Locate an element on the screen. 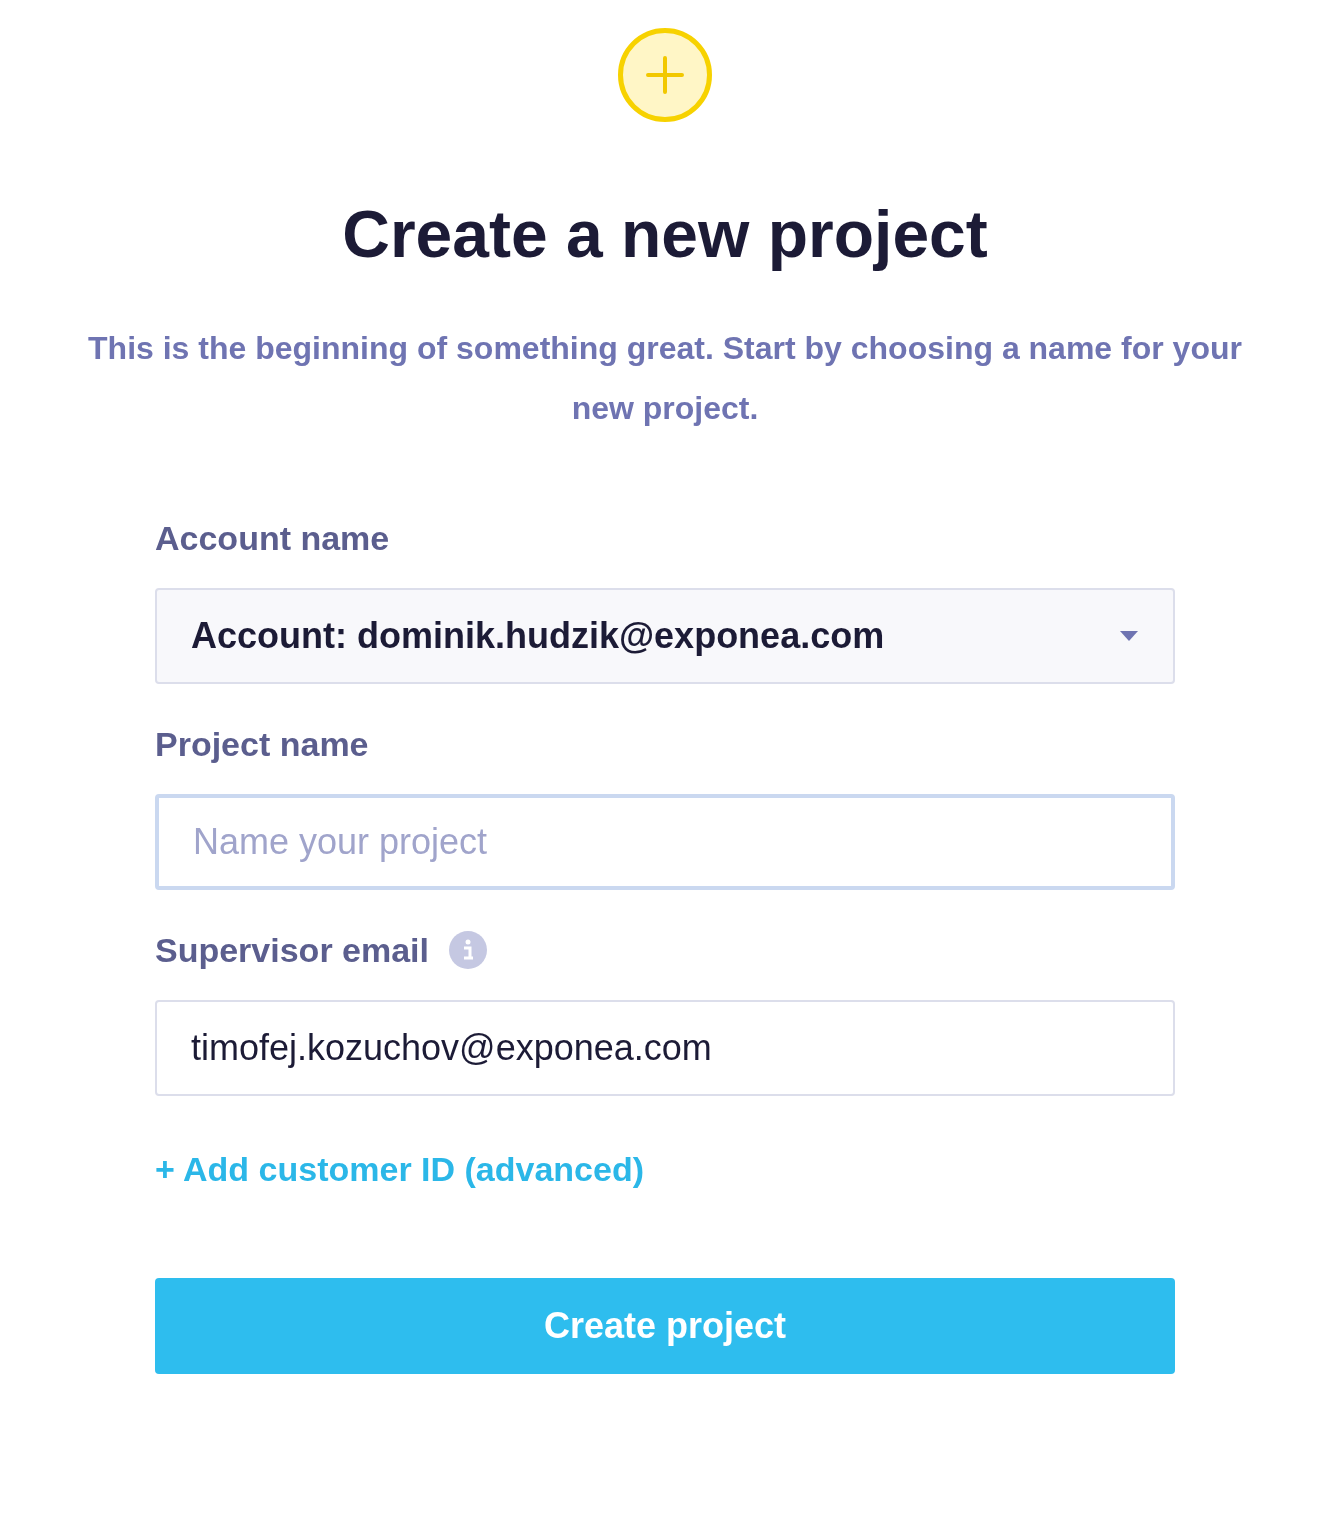  field-label: Project name is located at coordinates (262, 744).